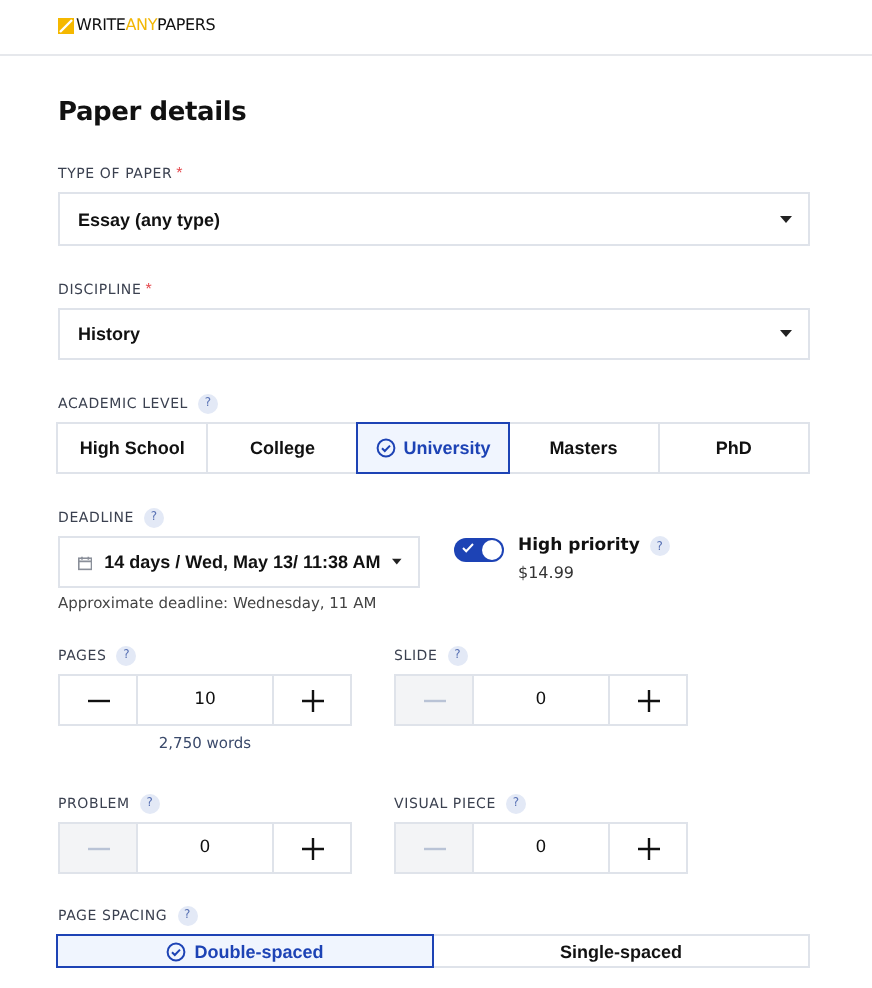 The width and height of the screenshot is (872, 988). I want to click on price-text: $14.99, so click(547, 573).